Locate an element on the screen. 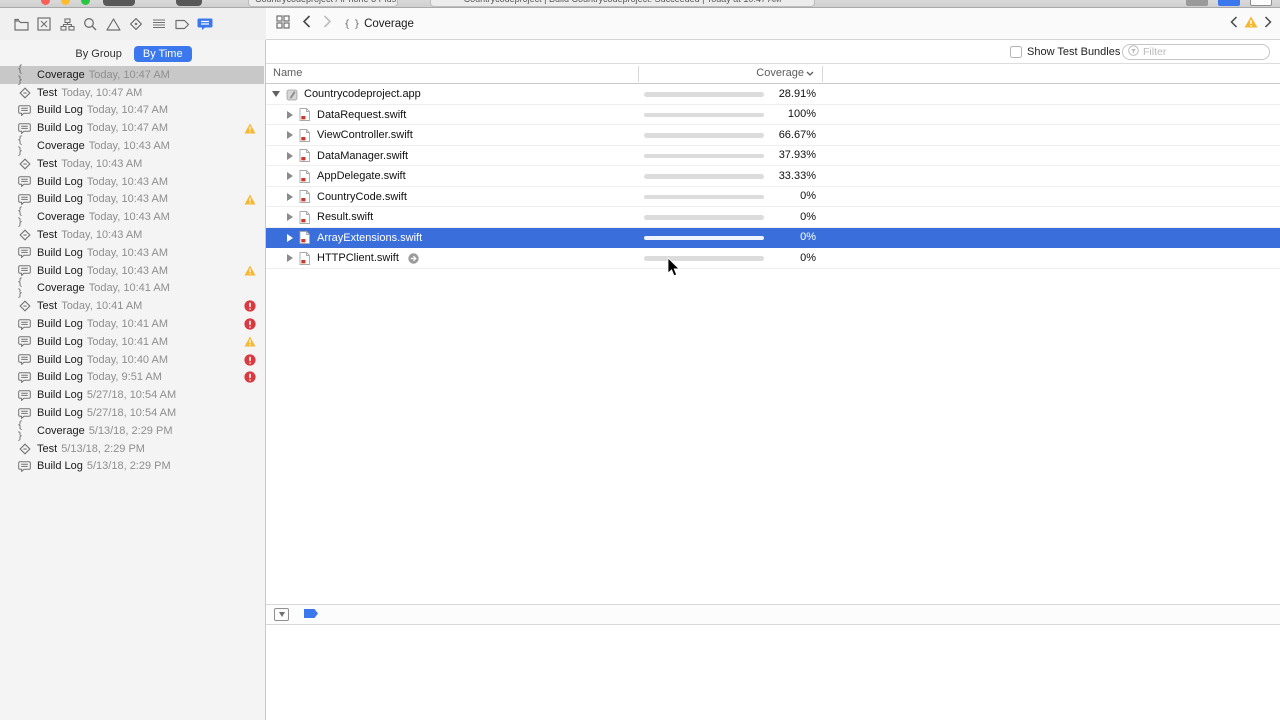  coverage-table-row: CountryCode.swift 0% is located at coordinates (773, 196).